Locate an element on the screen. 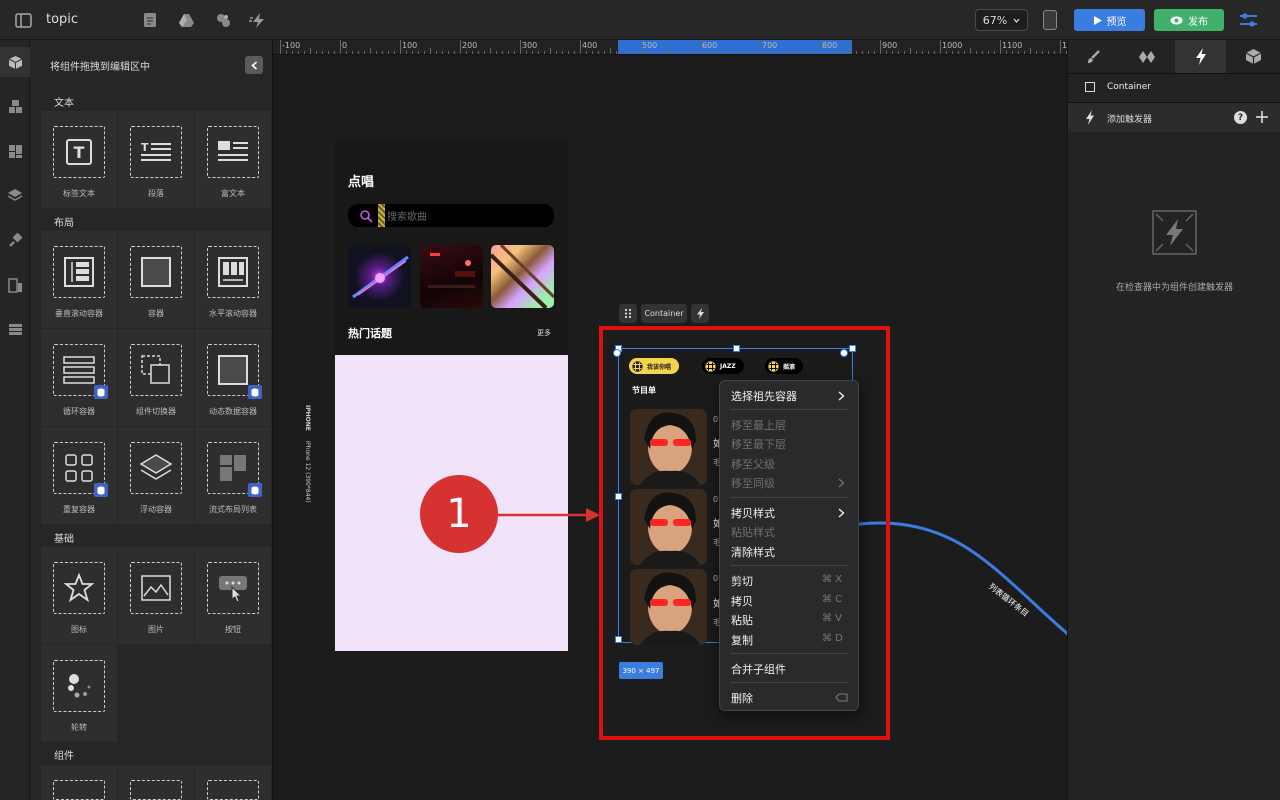  component-tile: 容器 is located at coordinates (156, 279).